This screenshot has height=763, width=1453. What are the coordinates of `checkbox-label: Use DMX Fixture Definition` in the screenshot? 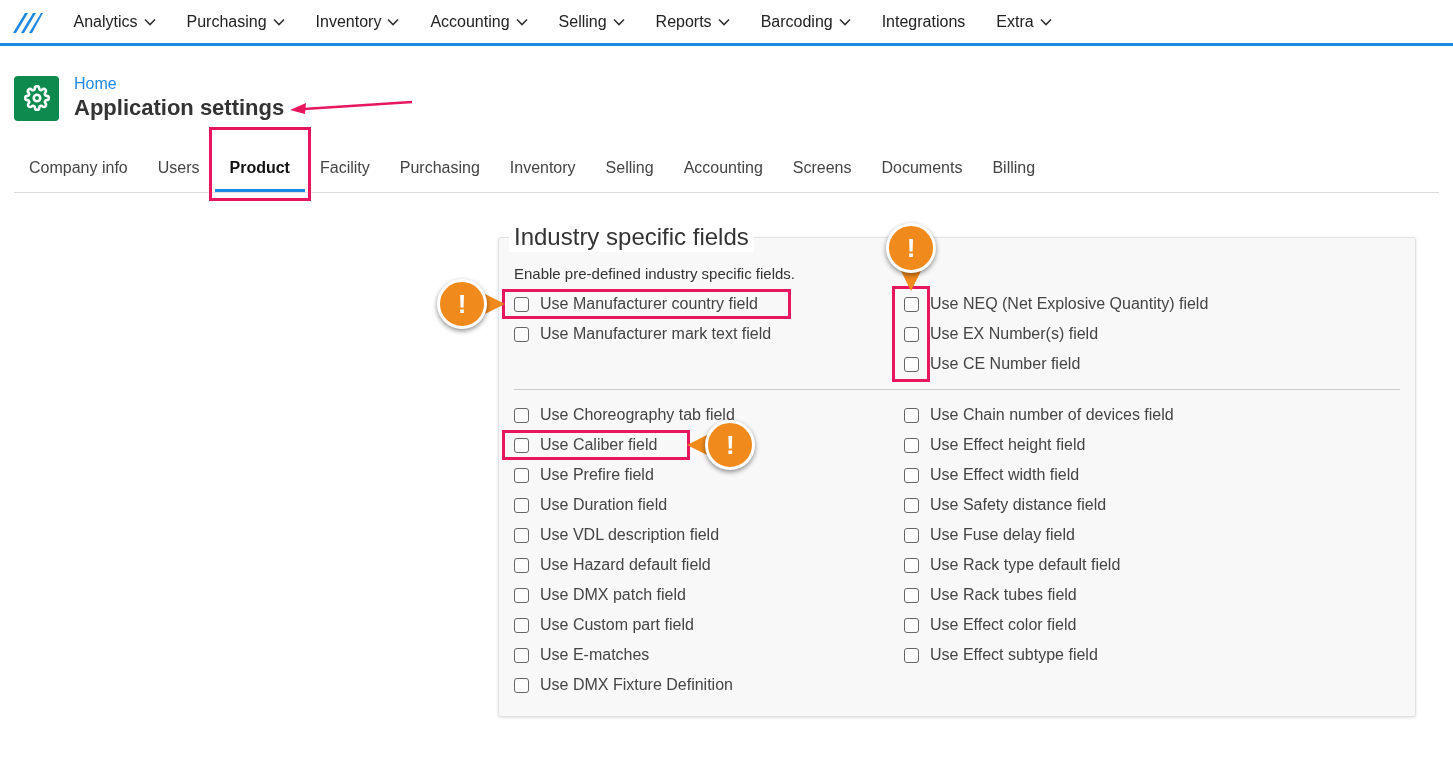 It's located at (636, 685).